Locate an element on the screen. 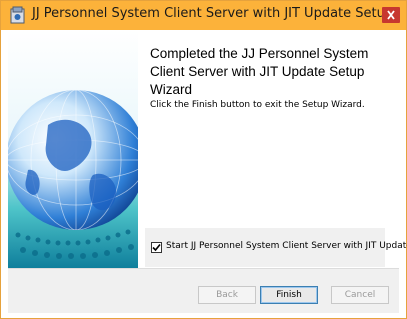  close-icon is located at coordinates (391, 15).